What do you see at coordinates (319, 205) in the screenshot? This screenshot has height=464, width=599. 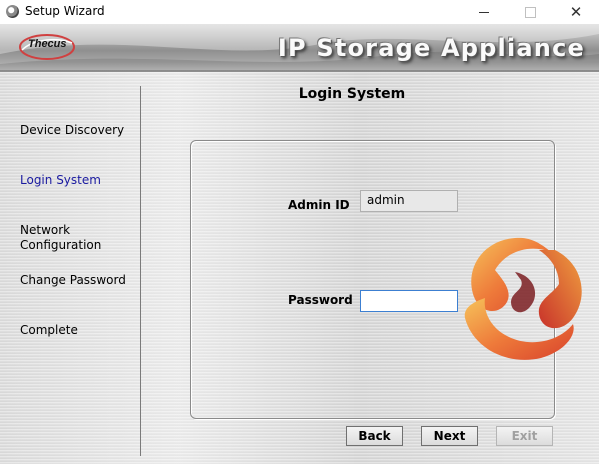 I see `admin-id-label: Admin ID` at bounding box center [319, 205].